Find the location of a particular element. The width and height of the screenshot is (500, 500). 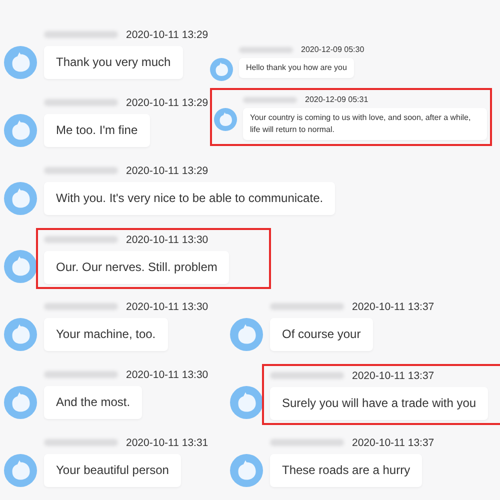

message-bubble: Me too. I'm fine is located at coordinates (97, 130).